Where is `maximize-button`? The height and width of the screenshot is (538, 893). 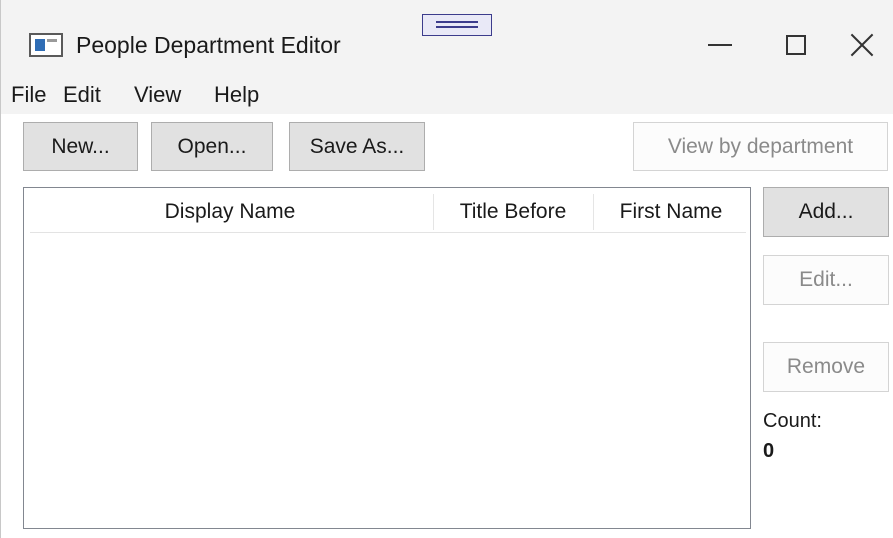 maximize-button is located at coordinates (796, 45).